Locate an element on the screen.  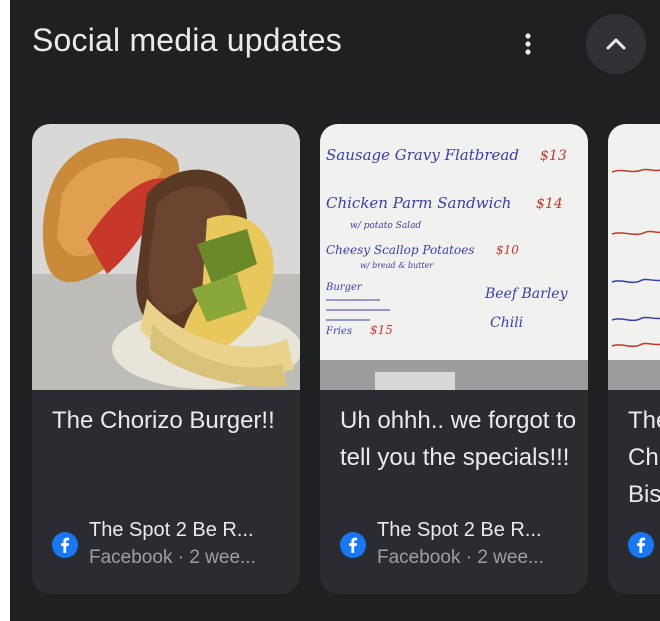
more-options-button is located at coordinates (528, 44).